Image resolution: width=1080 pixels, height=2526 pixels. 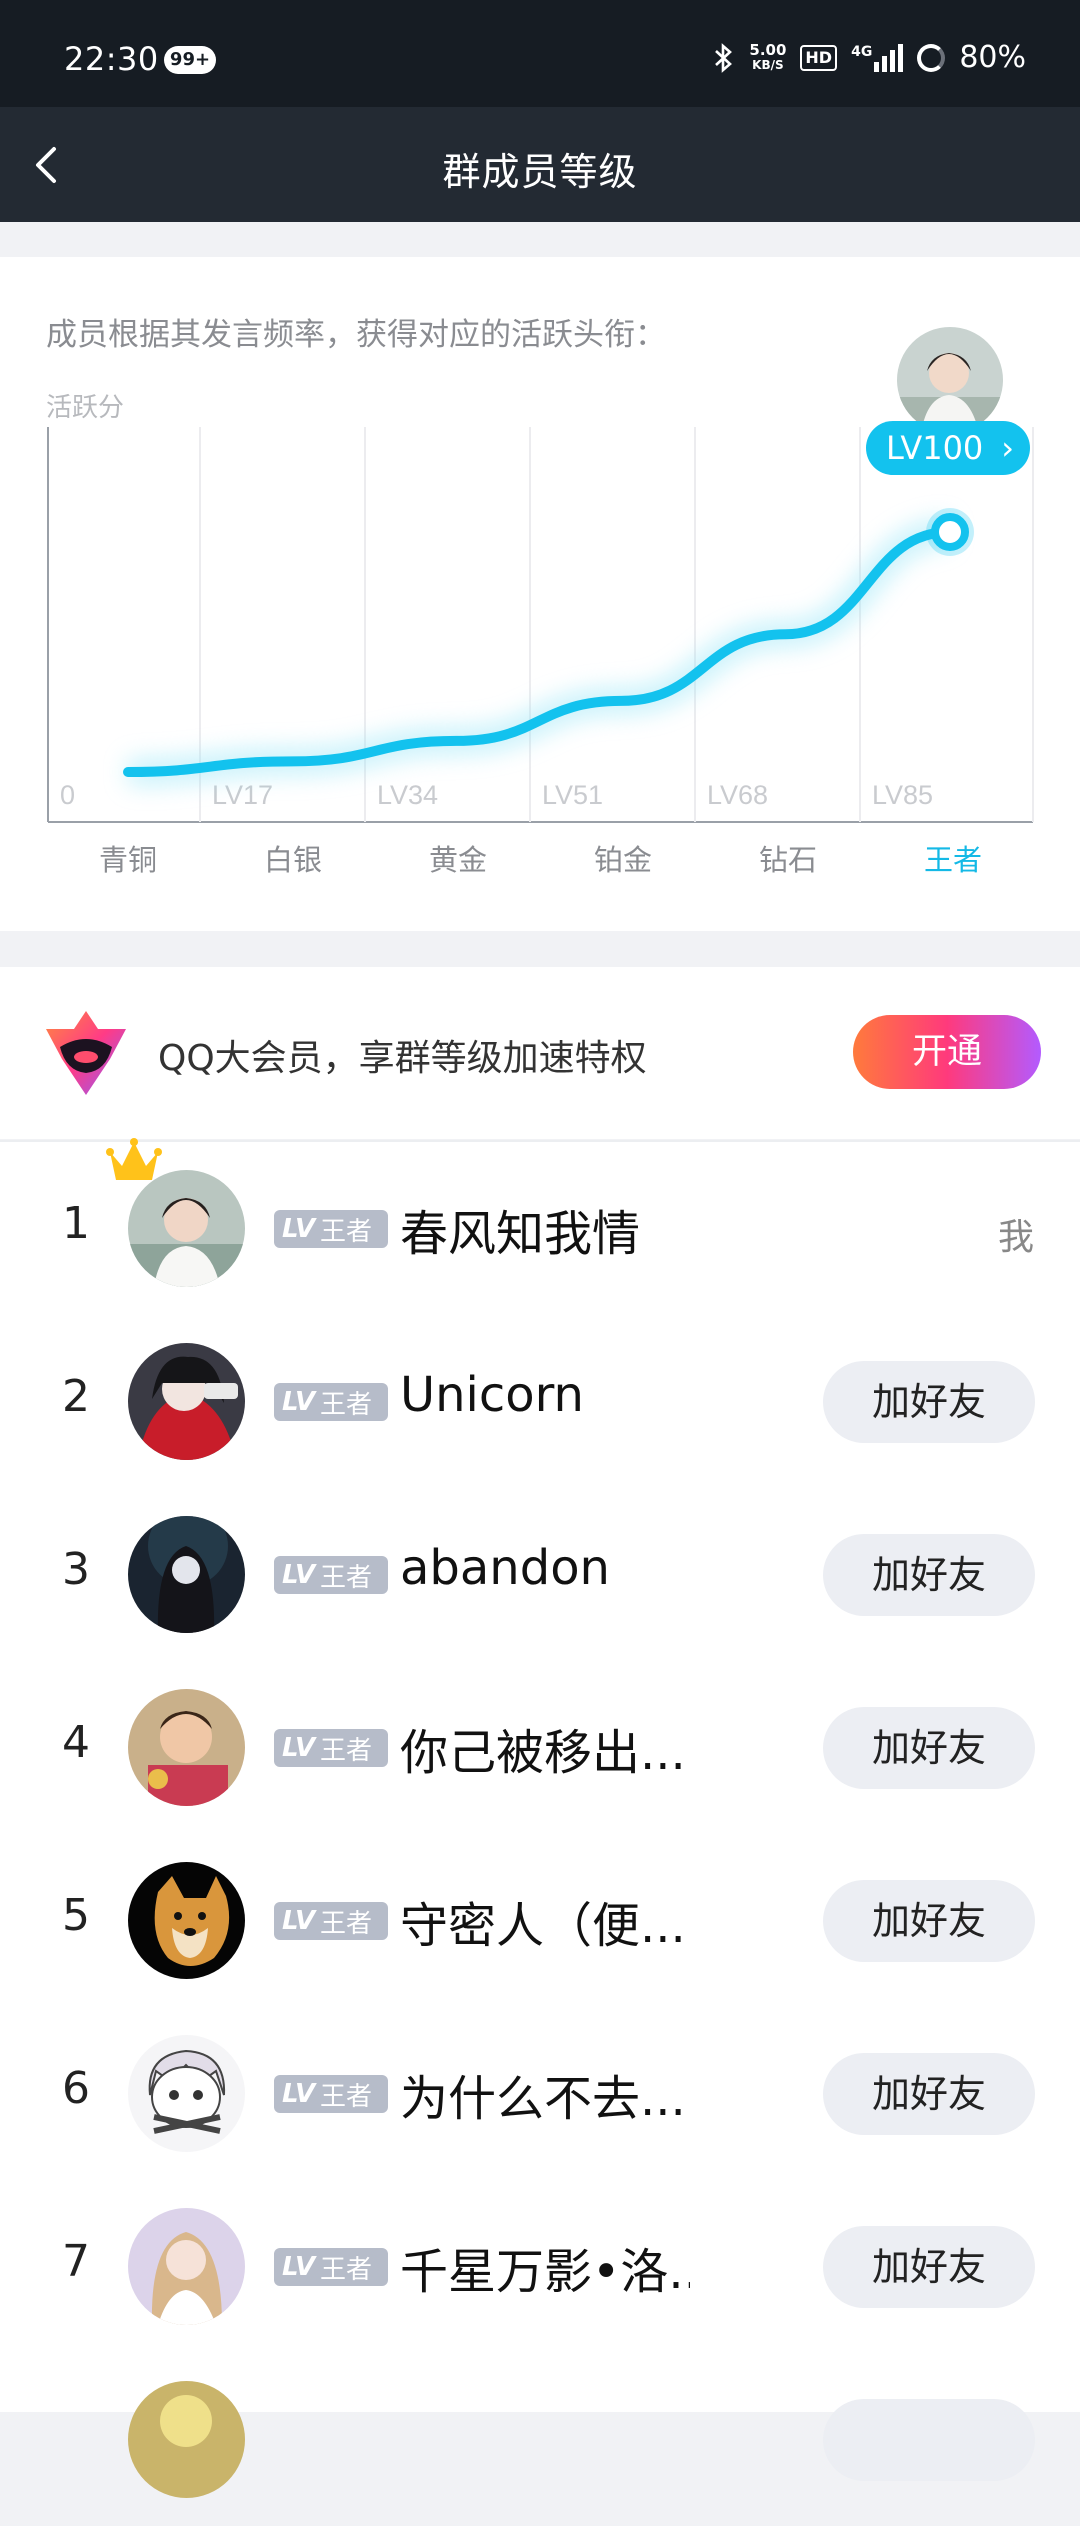 I want to click on status-icons: 5.00 KB/S HD 4G 80%, so click(x=869, y=57).